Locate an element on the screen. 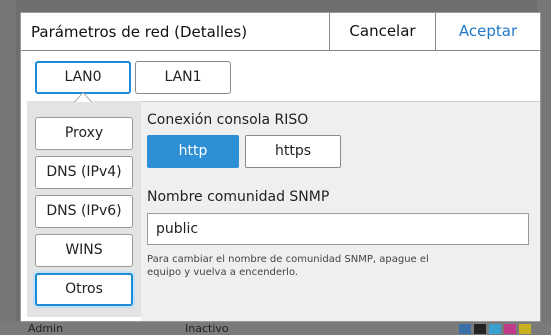 The width and height of the screenshot is (551, 335). background-left-edge is located at coordinates (8, 167).